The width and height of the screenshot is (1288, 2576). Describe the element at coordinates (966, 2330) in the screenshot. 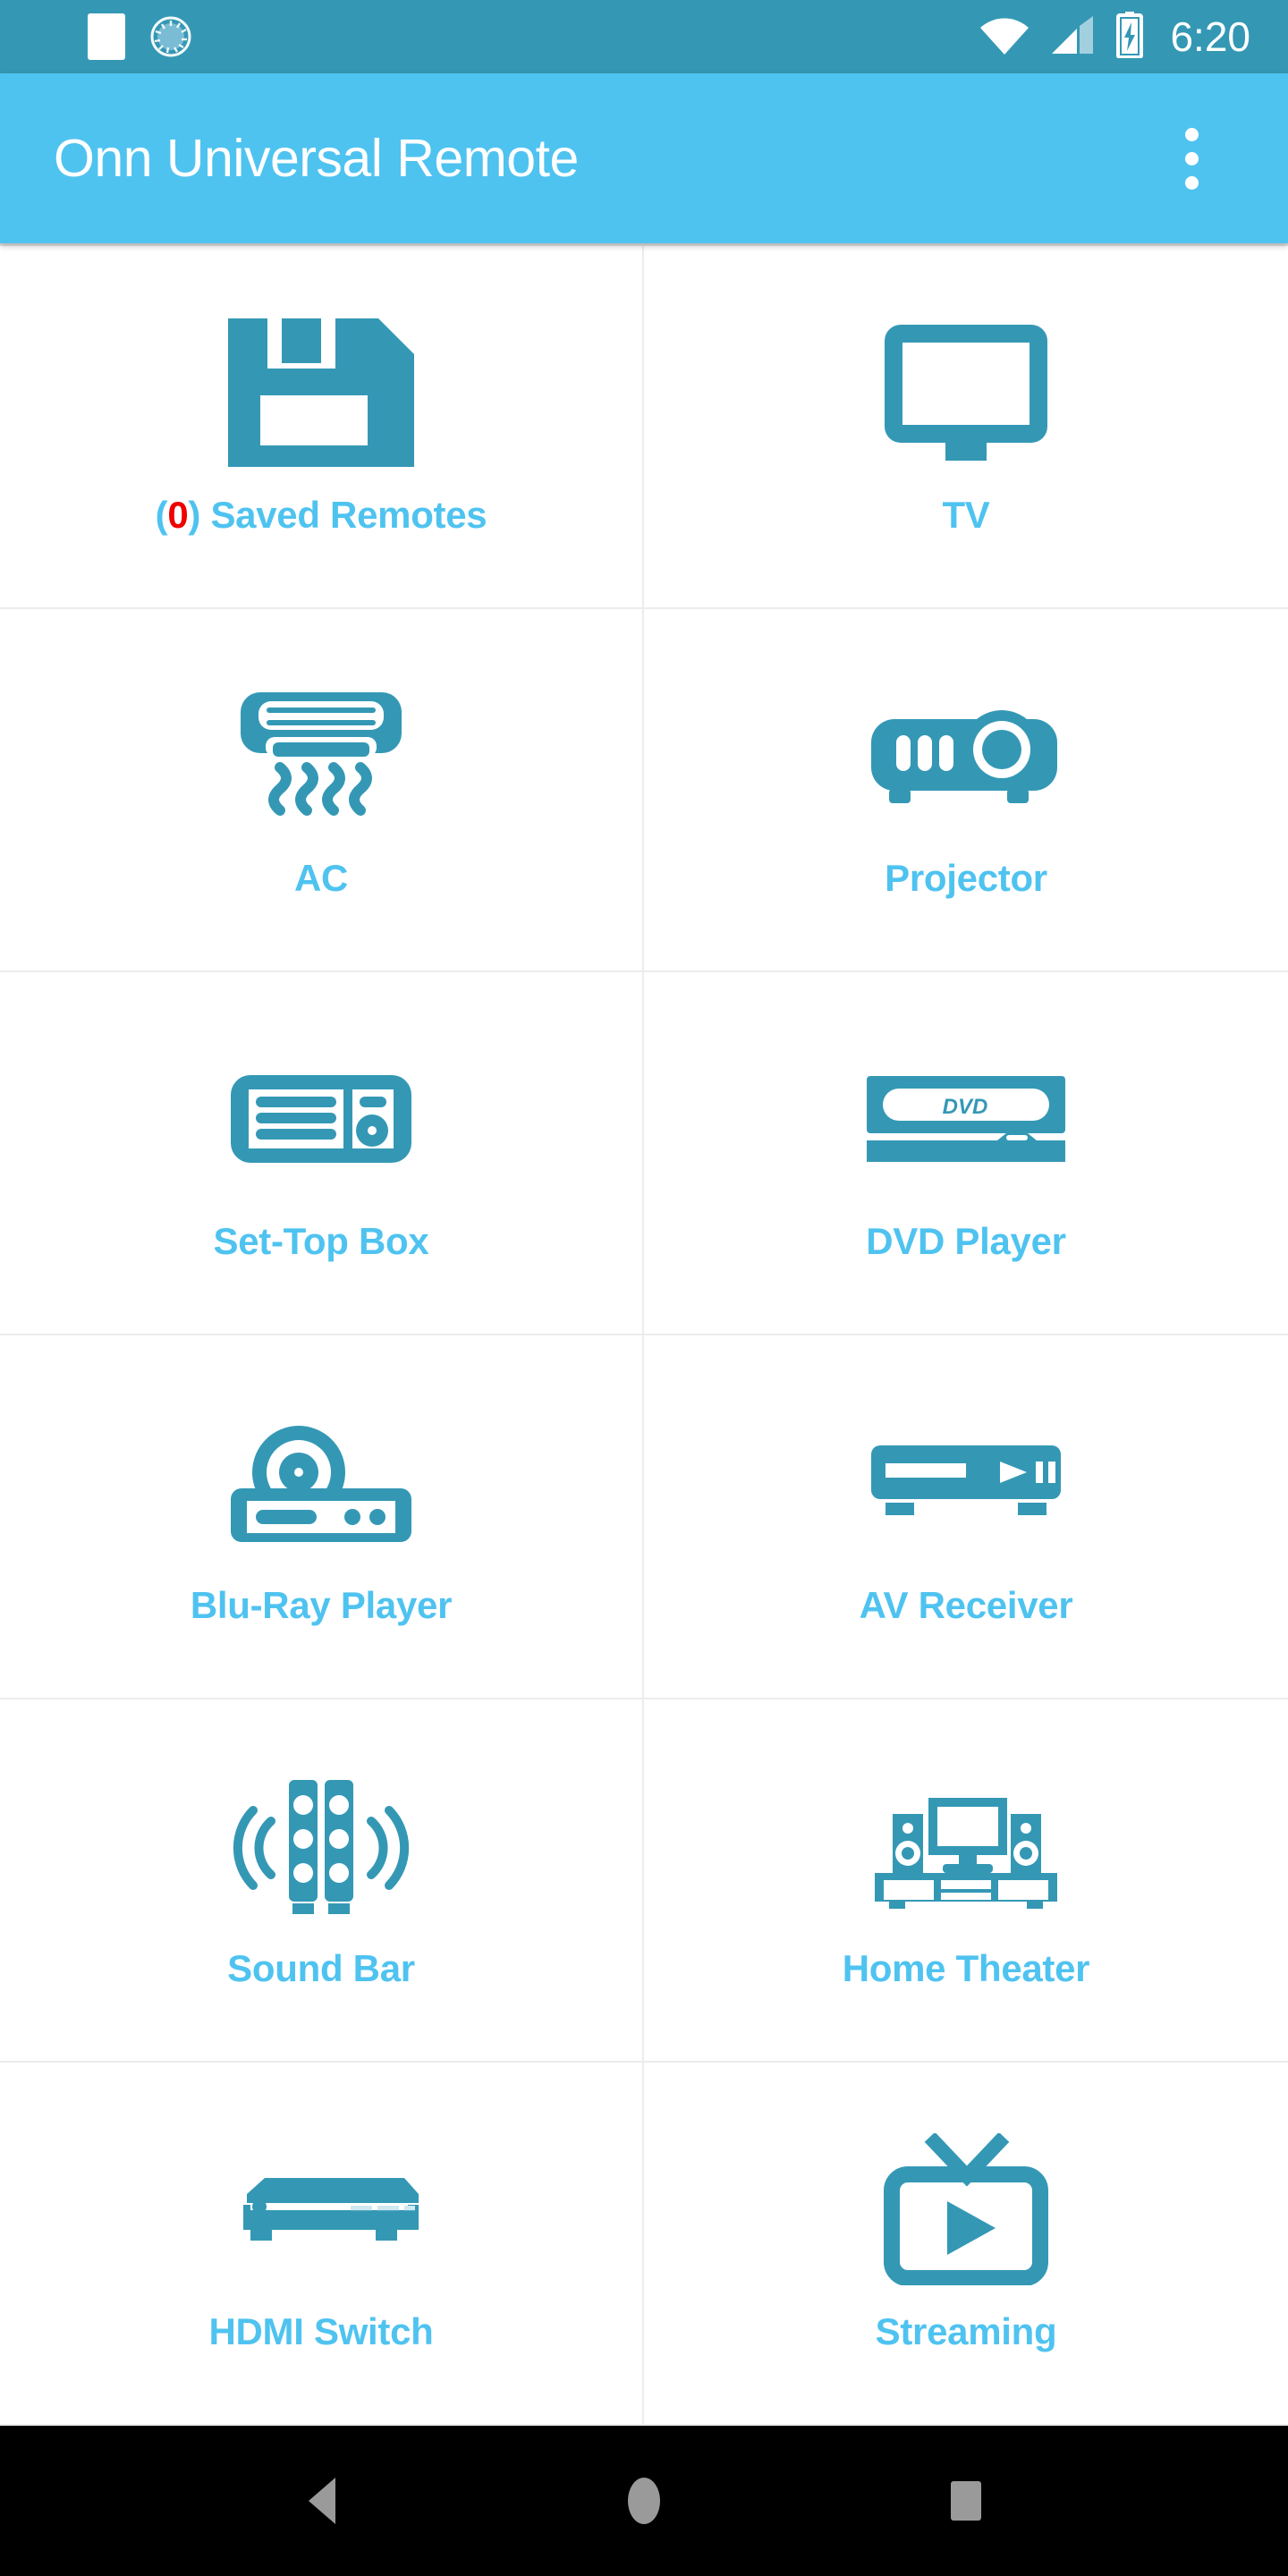

I see `grid-cell-label-streaming: Streaming` at that location.